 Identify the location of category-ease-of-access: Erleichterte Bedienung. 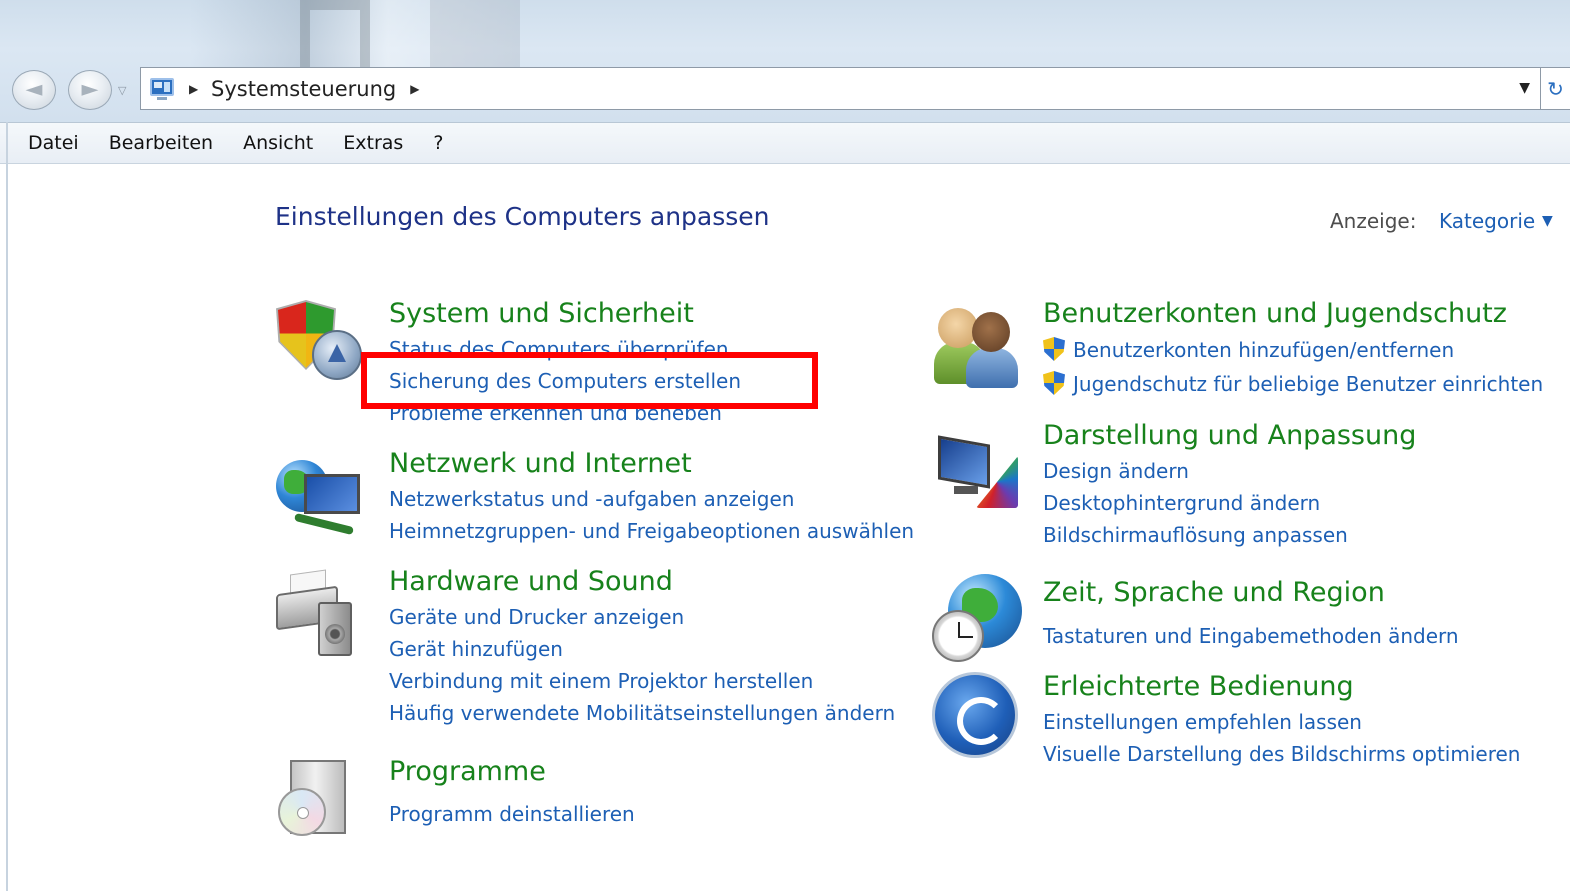
(1198, 686).